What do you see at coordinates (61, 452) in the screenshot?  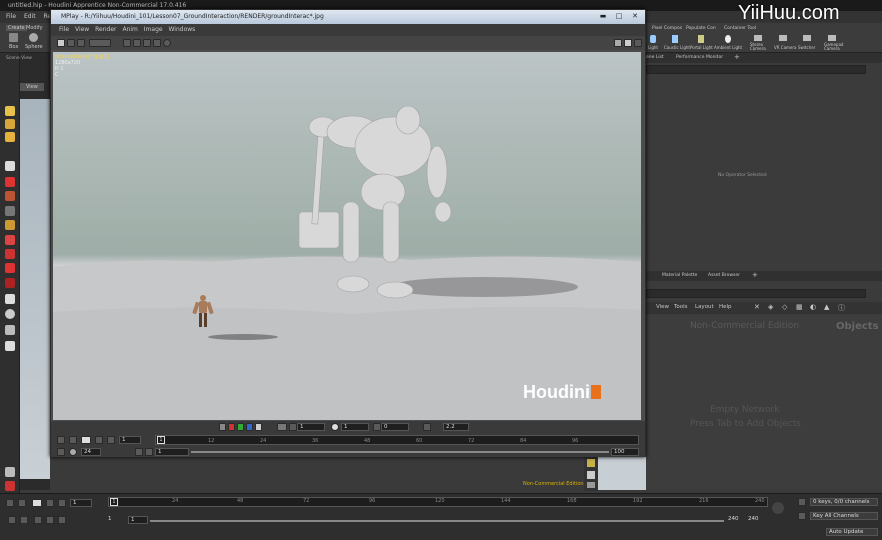 I see `loop-icon` at bounding box center [61, 452].